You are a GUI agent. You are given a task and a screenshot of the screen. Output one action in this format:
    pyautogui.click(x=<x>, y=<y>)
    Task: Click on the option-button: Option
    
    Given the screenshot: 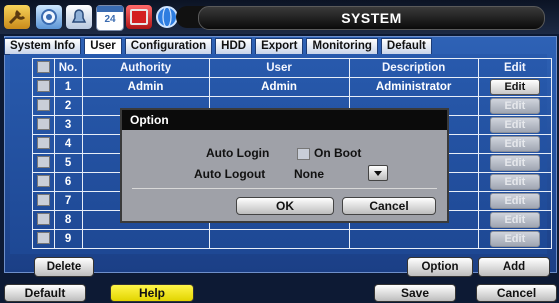 What is the action you would take?
    pyautogui.click(x=440, y=267)
    